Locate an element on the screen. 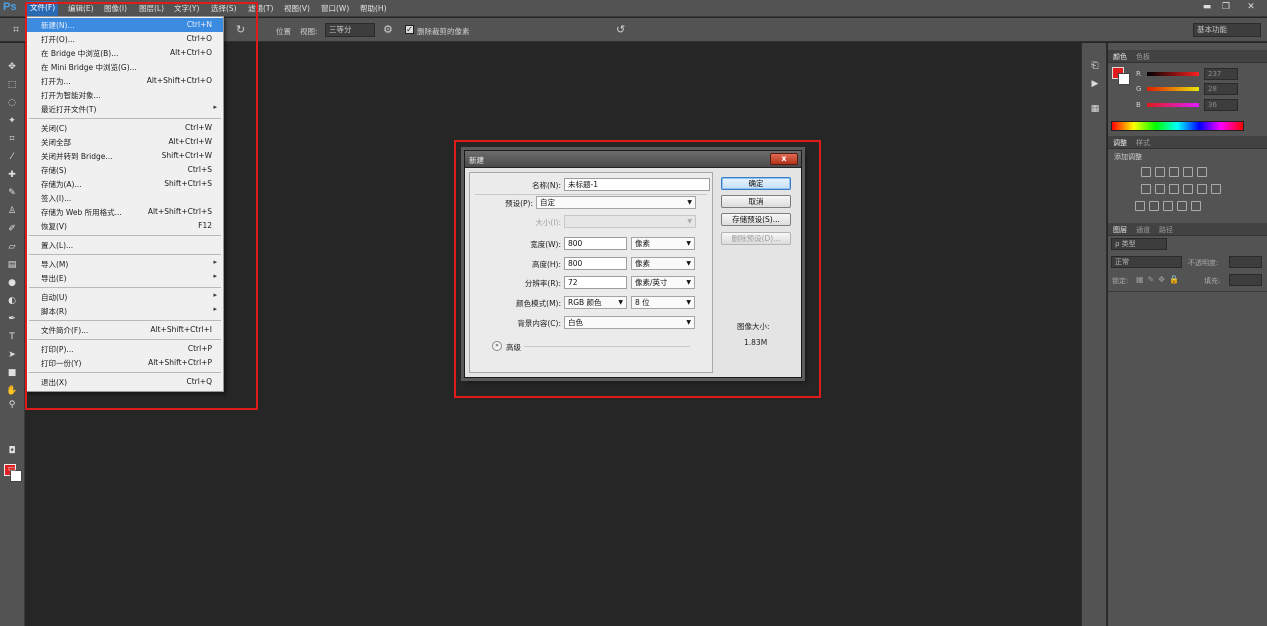 The width and height of the screenshot is (1267, 626). position-label: 位置 is located at coordinates (283, 31).